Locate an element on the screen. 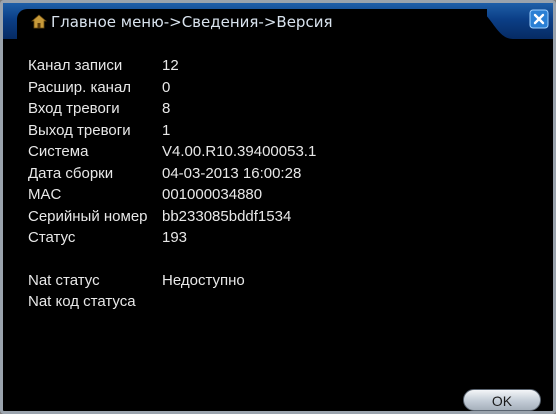 The width and height of the screenshot is (556, 414). info-value: 193 is located at coordinates (175, 237).